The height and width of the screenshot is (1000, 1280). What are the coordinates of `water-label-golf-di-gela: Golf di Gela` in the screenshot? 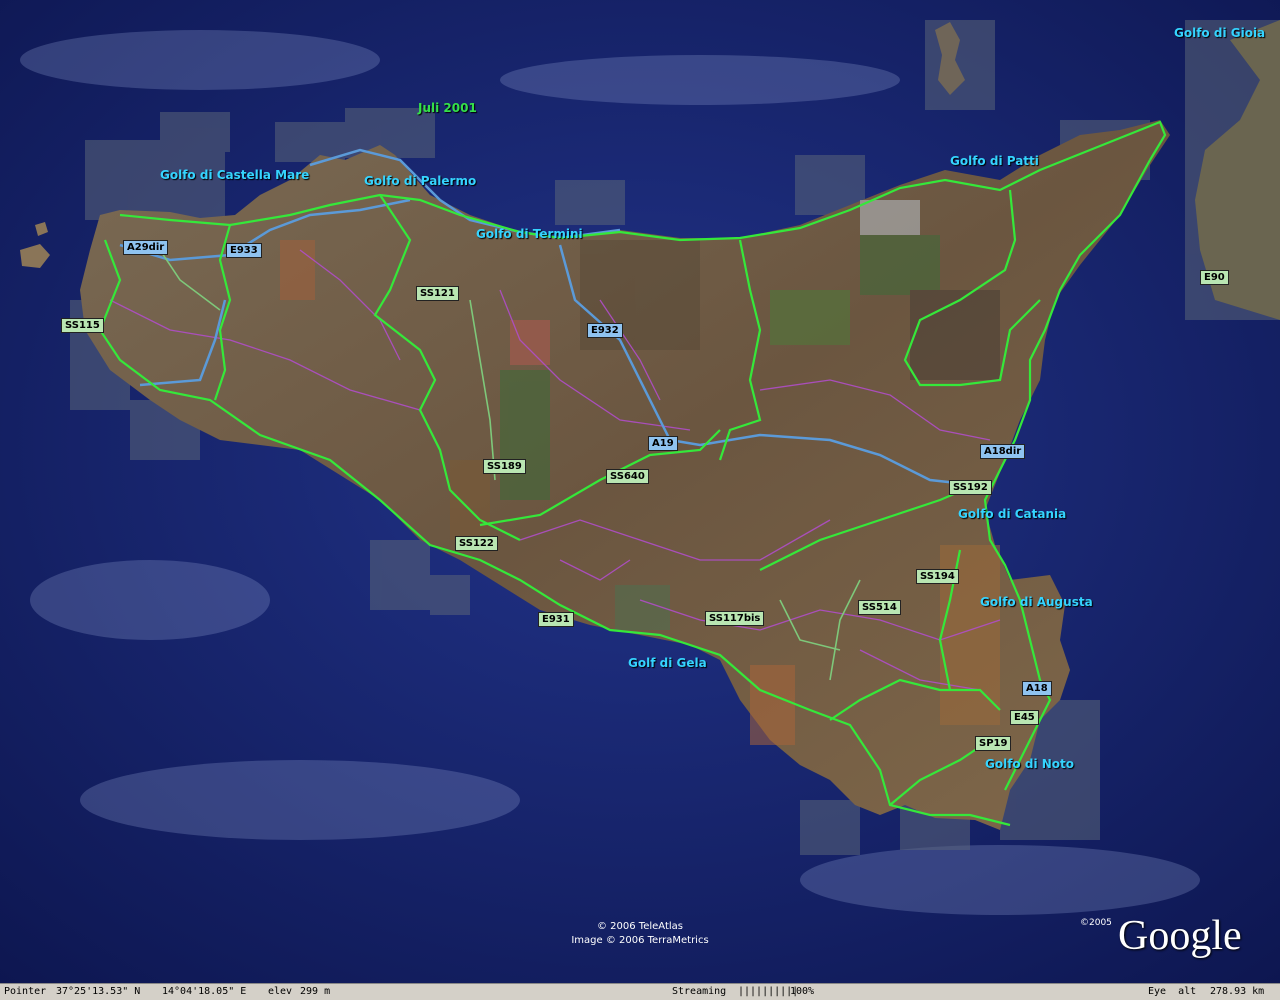 It's located at (667, 663).